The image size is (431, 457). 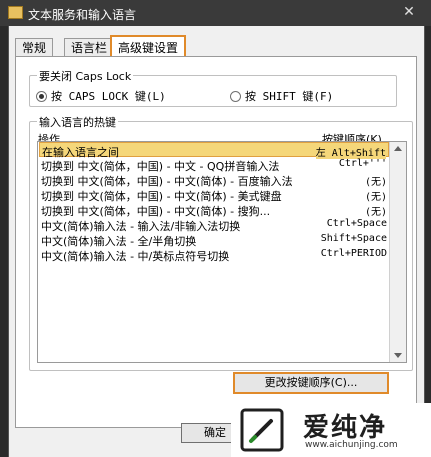 I want to click on list-item: 中文(简体)输入法 - 全/半角切换 Shift+Space, so click(x=214, y=240).